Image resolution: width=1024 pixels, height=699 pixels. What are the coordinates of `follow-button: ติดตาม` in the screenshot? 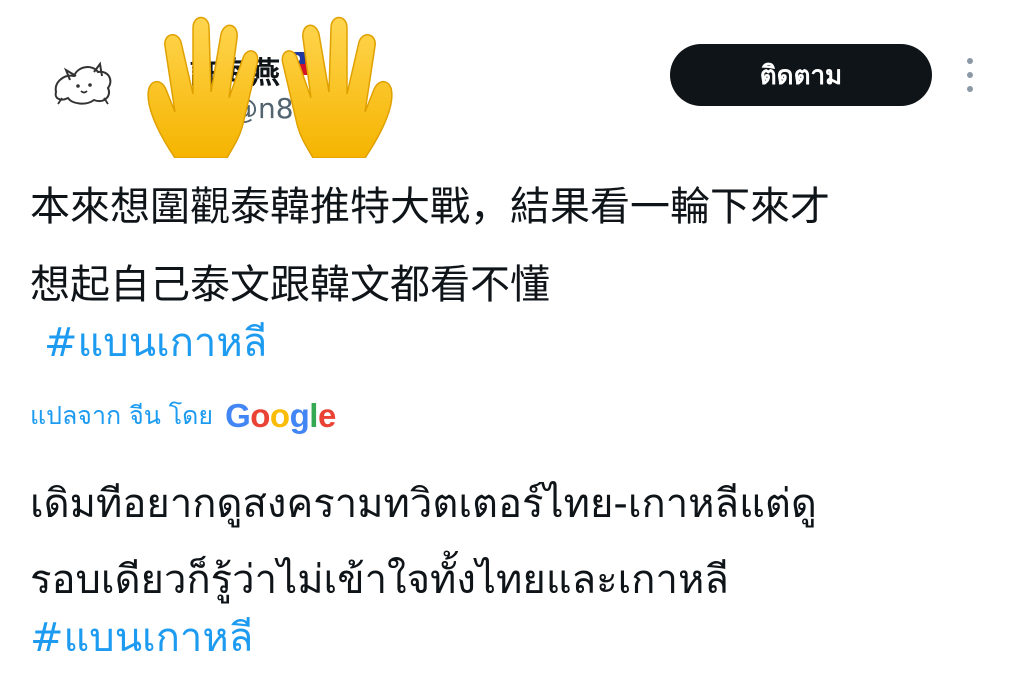 It's located at (801, 75).